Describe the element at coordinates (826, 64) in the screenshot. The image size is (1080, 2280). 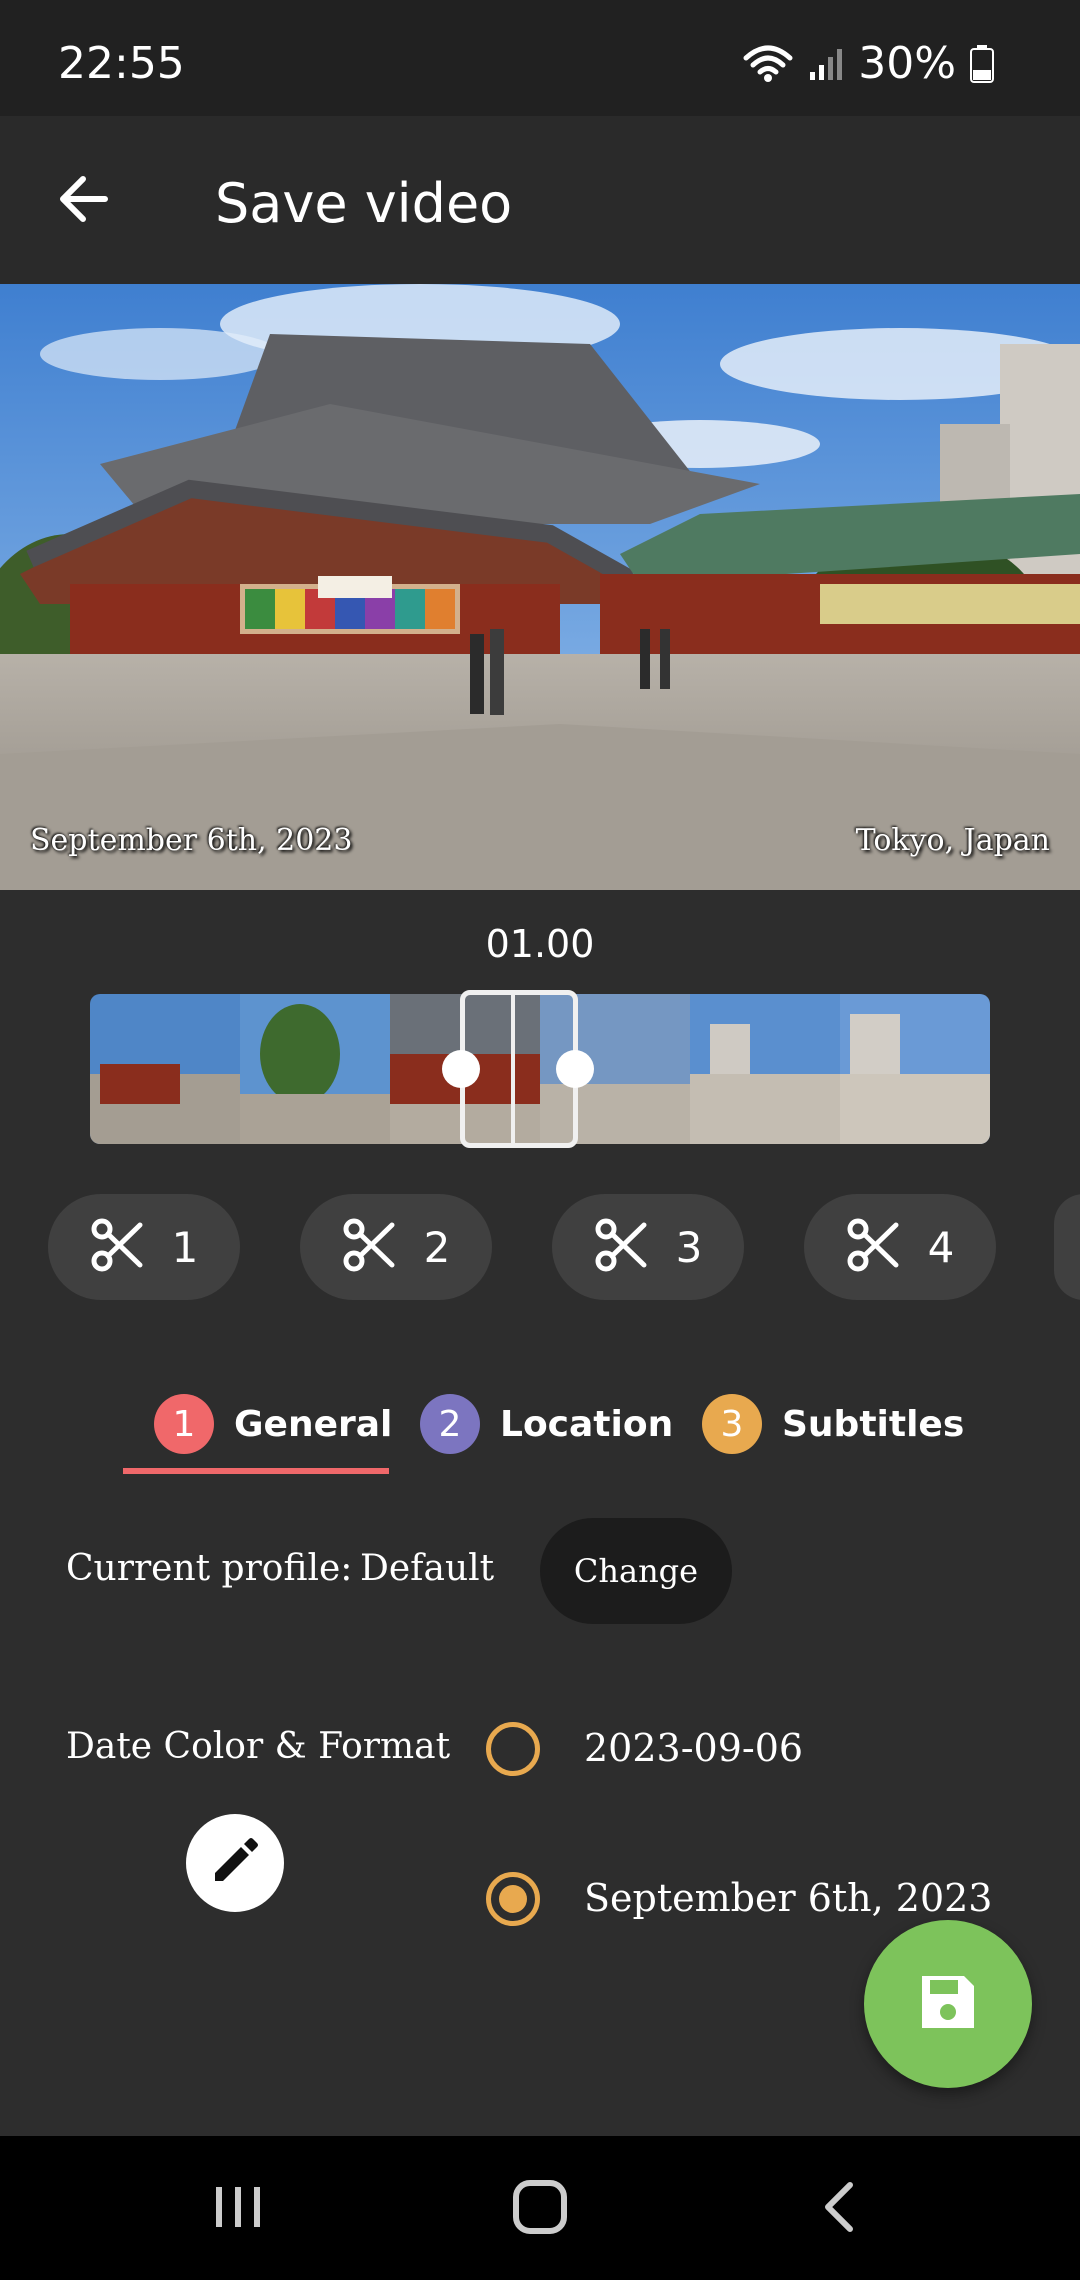
I see `signal-icon` at that location.